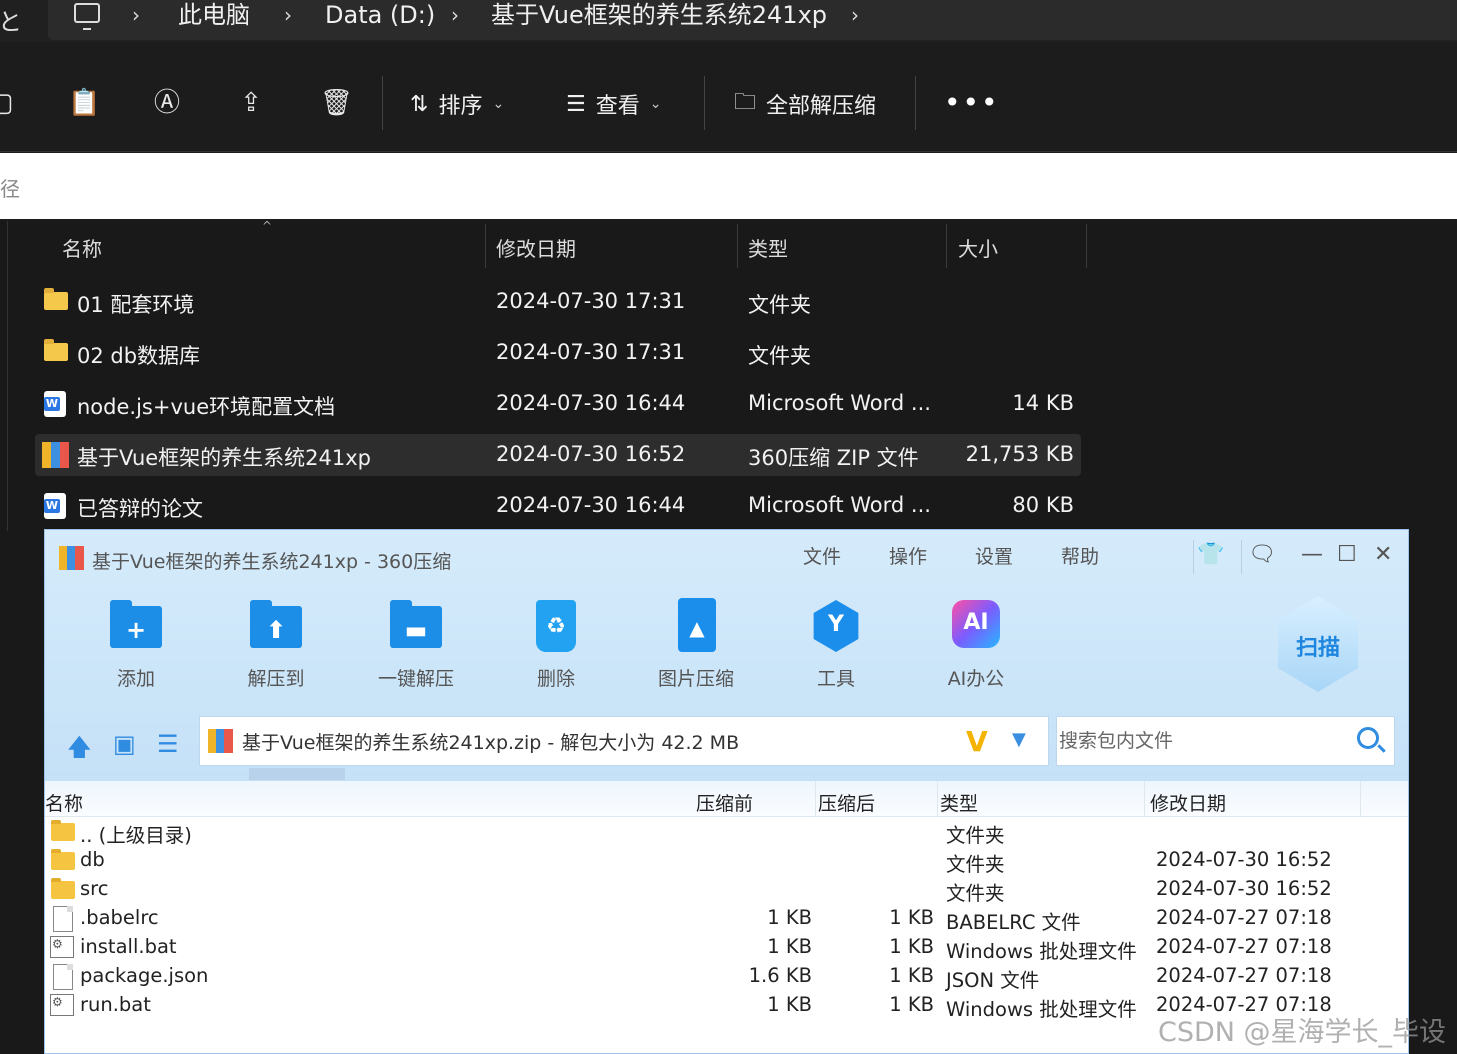 This screenshot has height=1054, width=1457. What do you see at coordinates (556, 626) in the screenshot?
I see `delete-bin-icon: ♻` at bounding box center [556, 626].